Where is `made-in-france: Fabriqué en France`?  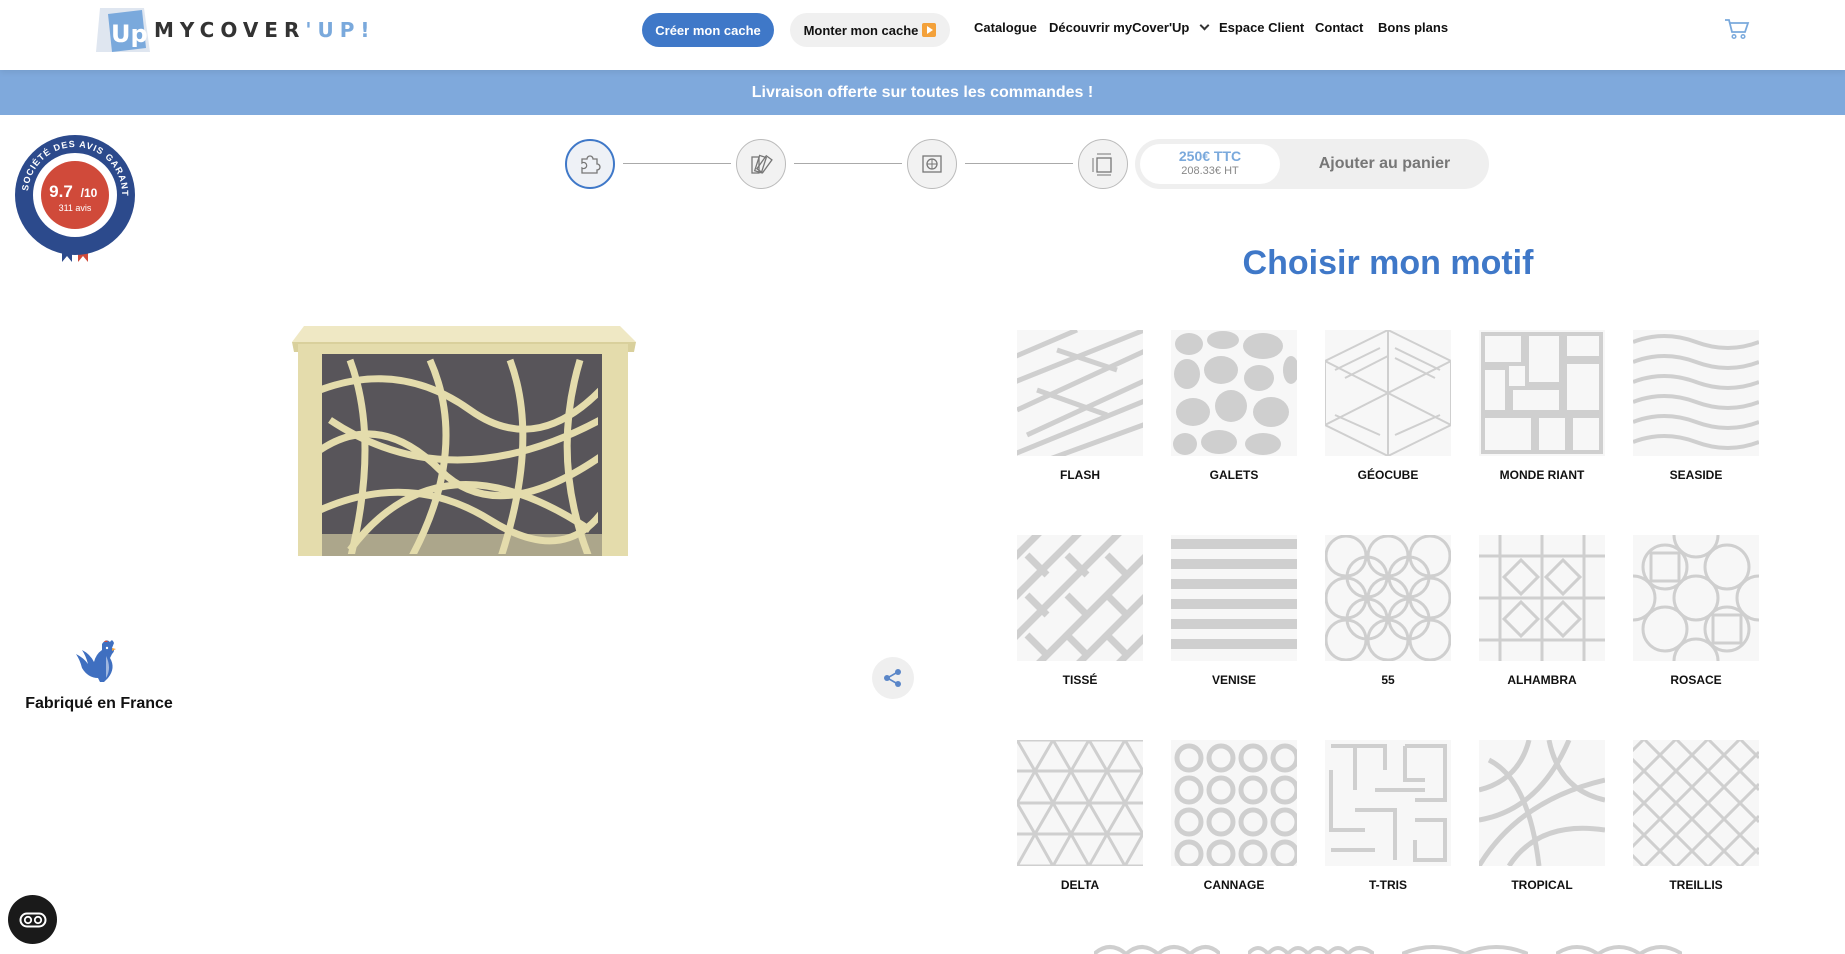
made-in-france: Fabriqué en France is located at coordinates (99, 673).